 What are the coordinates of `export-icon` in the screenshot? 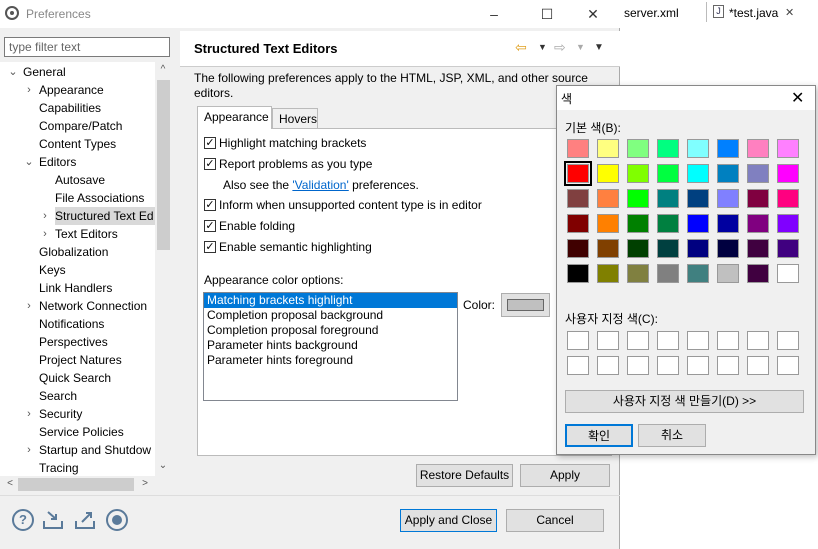 It's located at (85, 520).